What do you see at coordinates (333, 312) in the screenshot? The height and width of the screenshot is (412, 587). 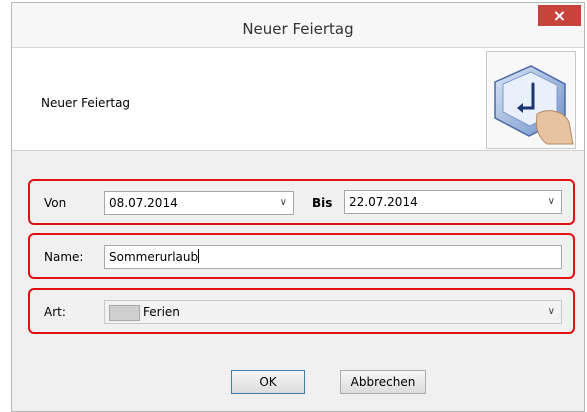 I see `type-select: Ferien ∨` at bounding box center [333, 312].